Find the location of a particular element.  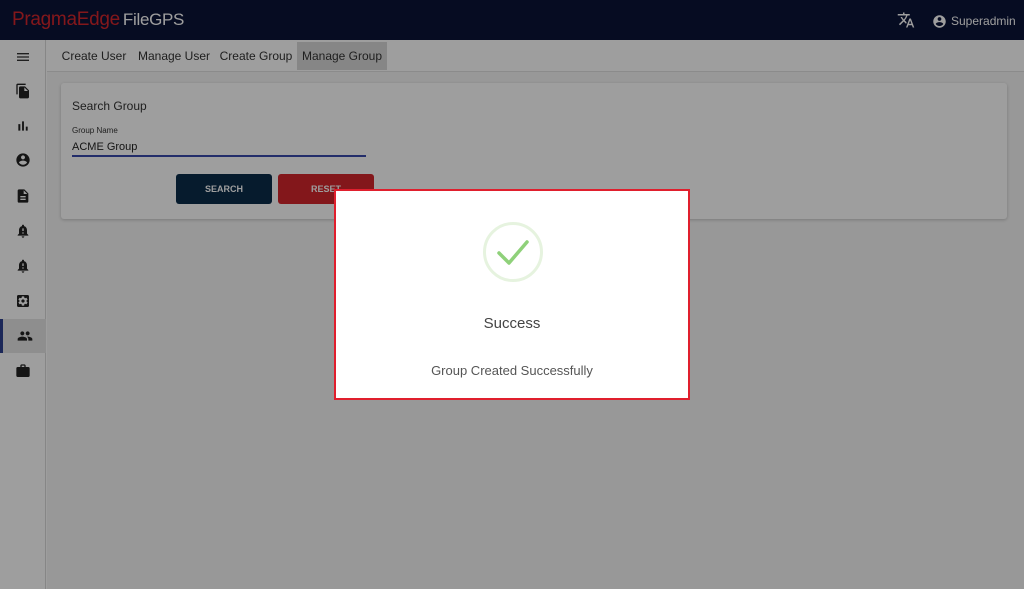

check-circle-icon is located at coordinates (513, 252).